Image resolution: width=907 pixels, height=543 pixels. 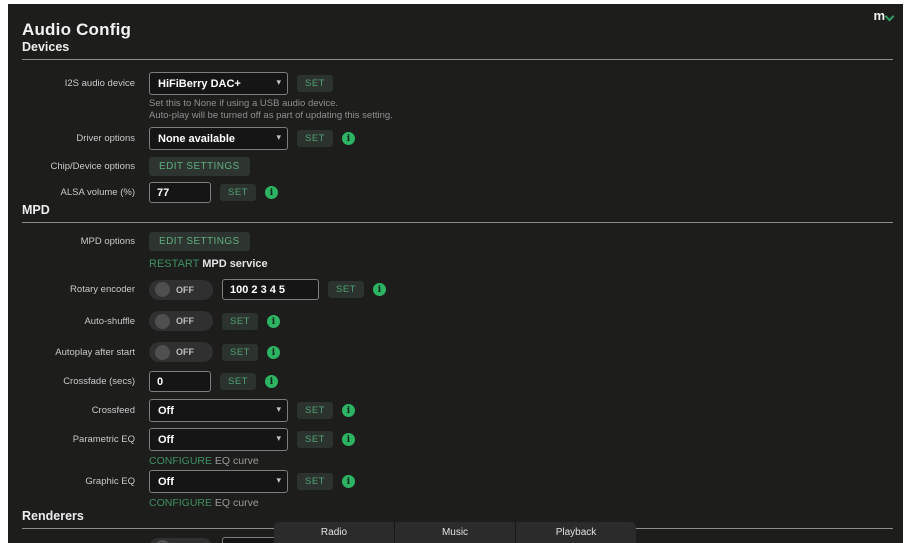 What do you see at coordinates (102, 289) in the screenshot?
I see `rotary-encoder-label: Rotary encoder` at bounding box center [102, 289].